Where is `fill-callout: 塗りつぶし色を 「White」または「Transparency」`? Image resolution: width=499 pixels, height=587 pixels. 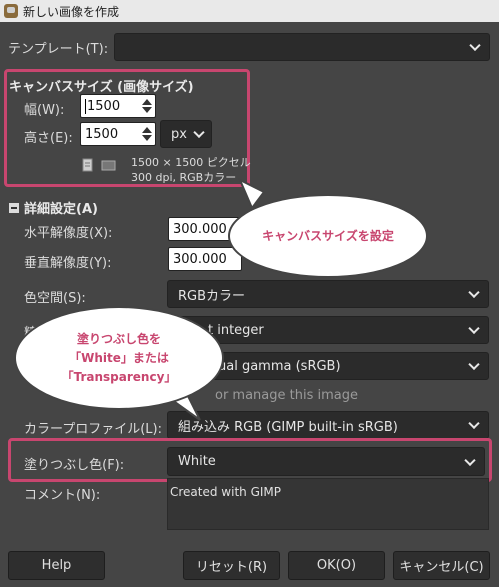 fill-callout: 塗りつぶし色を 「White」または「Transparency」 is located at coordinates (119, 358).